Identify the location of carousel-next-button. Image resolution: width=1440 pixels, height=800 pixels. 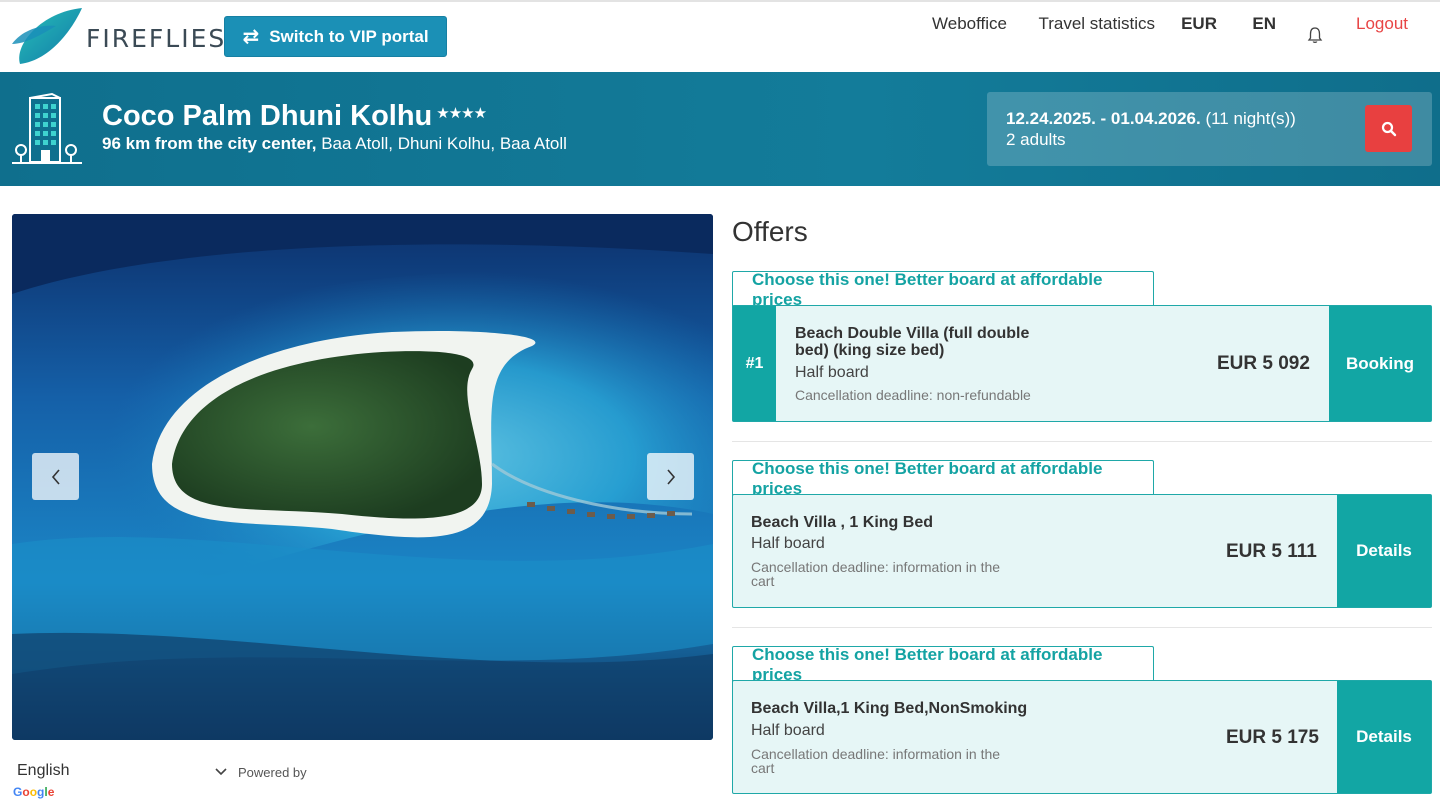
(670, 476).